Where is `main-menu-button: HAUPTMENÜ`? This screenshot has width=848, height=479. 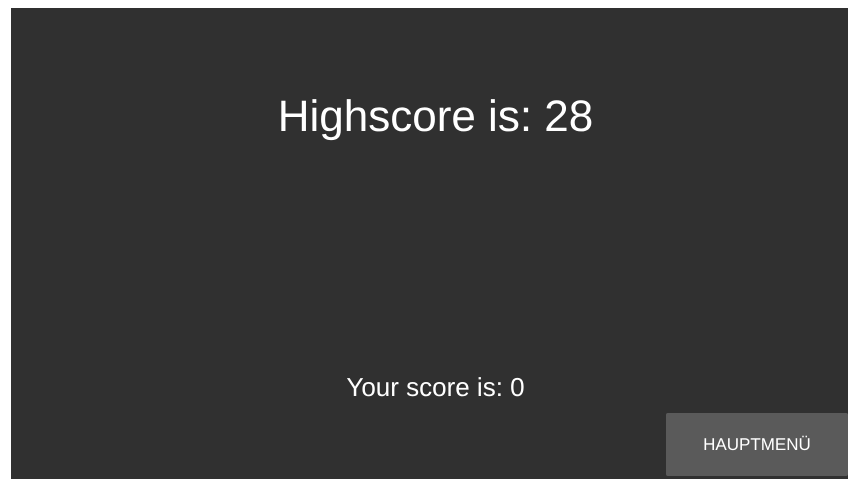 main-menu-button: HAUPTMENÜ is located at coordinates (757, 444).